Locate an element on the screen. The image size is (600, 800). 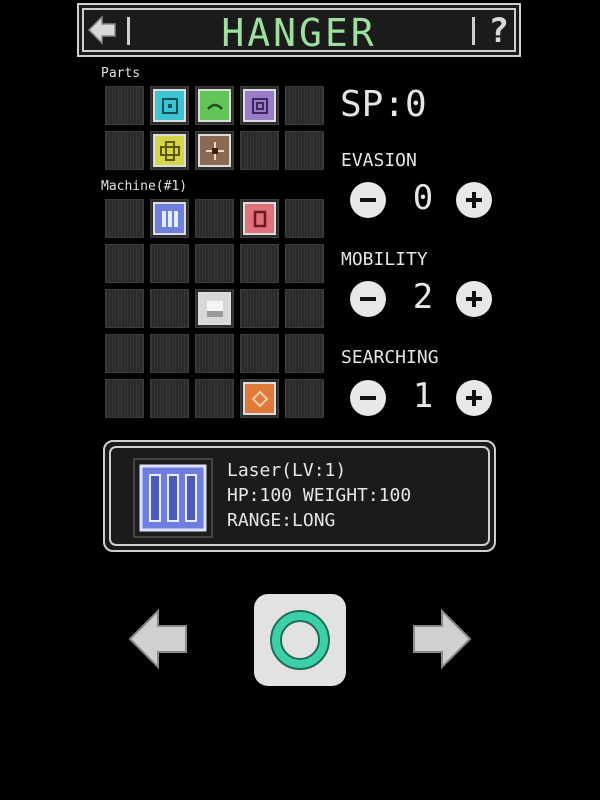
stat-row-mobility: 2 is located at coordinates (422, 299).